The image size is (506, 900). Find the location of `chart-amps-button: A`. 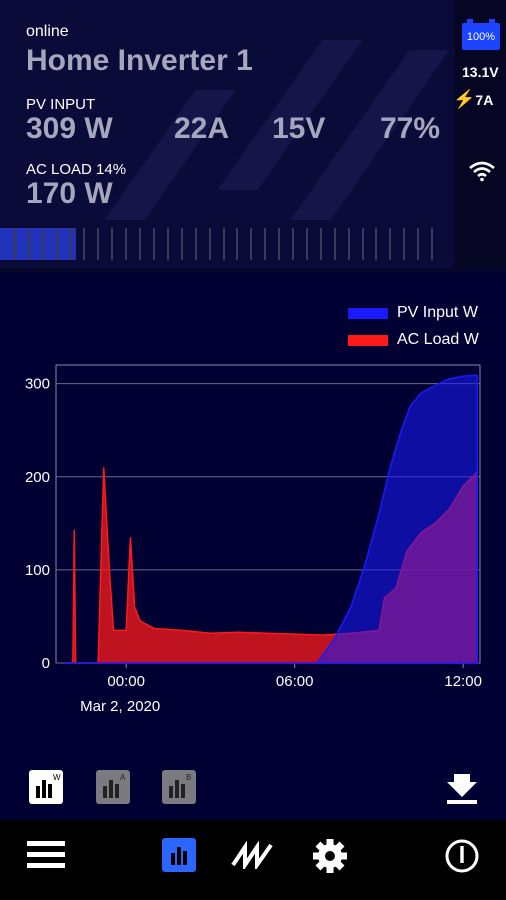

chart-amps-button: A is located at coordinates (113, 787).